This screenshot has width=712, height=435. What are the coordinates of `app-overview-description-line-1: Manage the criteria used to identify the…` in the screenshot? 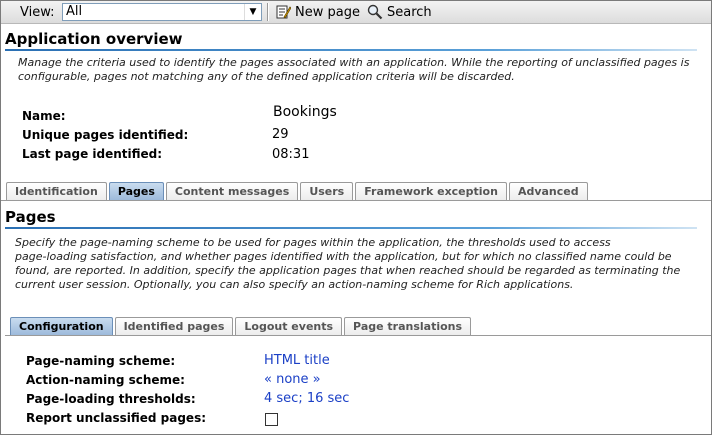 It's located at (354, 62).